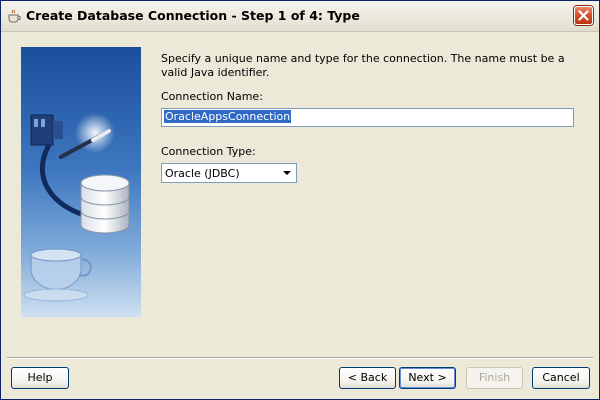  Describe the element at coordinates (287, 173) in the screenshot. I see `chevron-down-icon` at that location.